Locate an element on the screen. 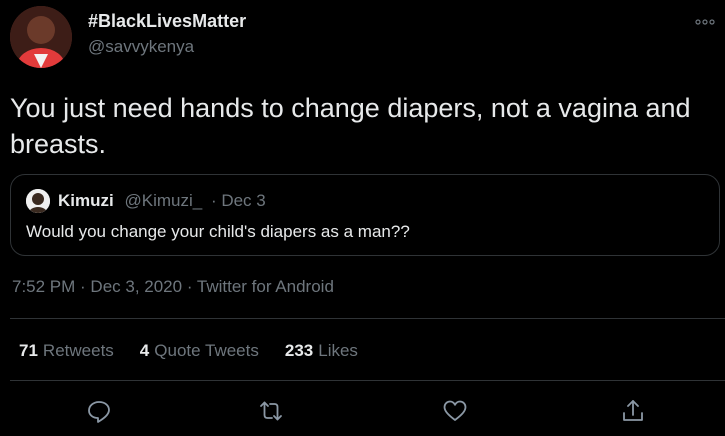 This screenshot has width=725, height=436. tweet-stats: 71 Retweets 4 Quote Tweets 233 Likes is located at coordinates (188, 351).